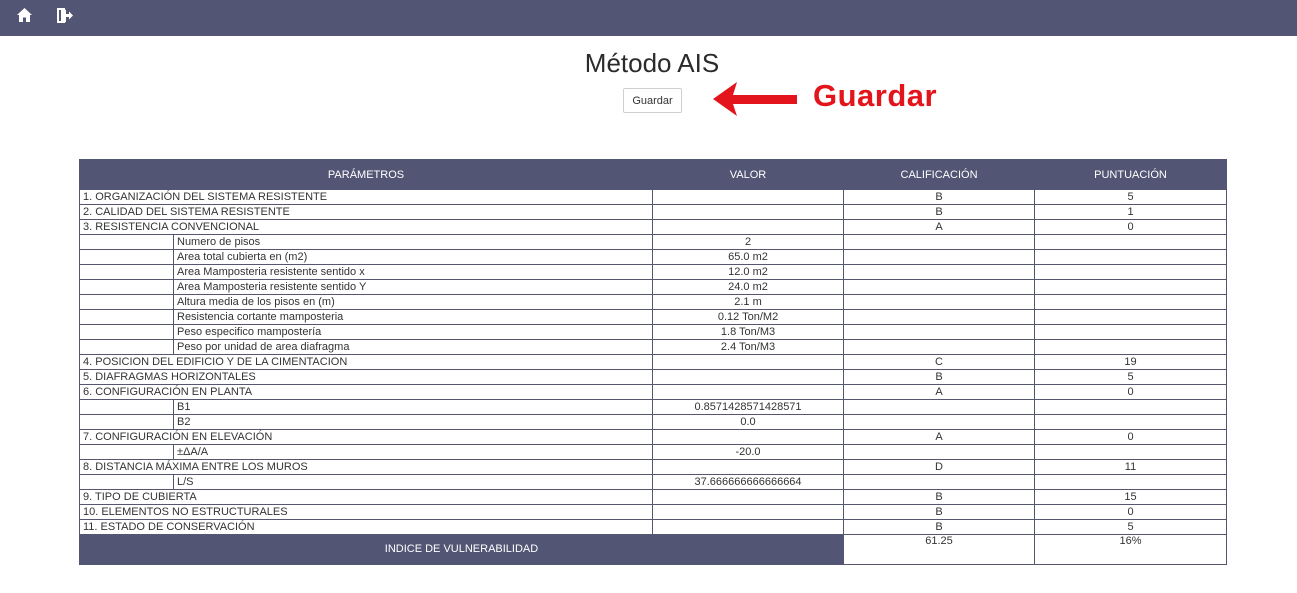  I want to click on table-subrow: Area total cubierta en (m2) 65.0 m2, so click(653, 257).